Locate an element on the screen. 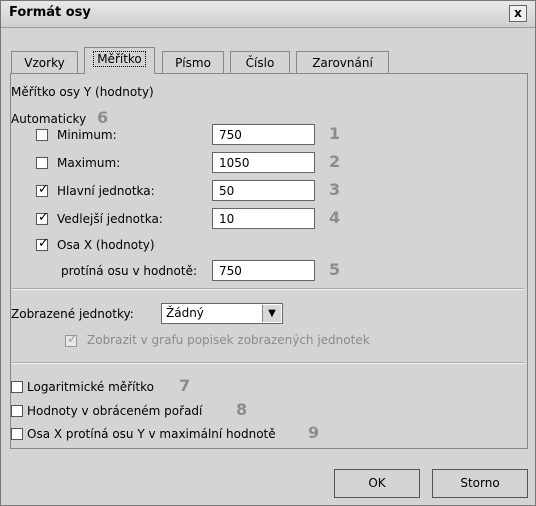 The width and height of the screenshot is (536, 506). cancel-button: Storno is located at coordinates (480, 483).